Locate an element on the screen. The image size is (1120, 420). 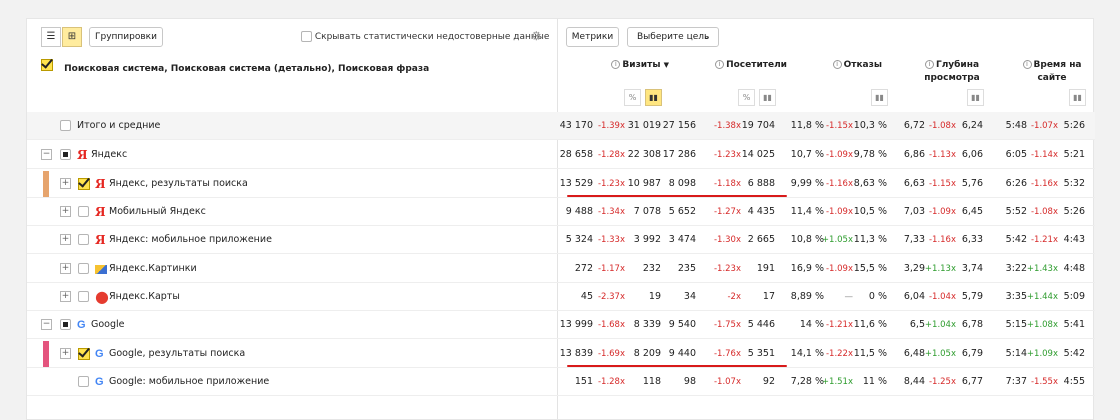
cell-time-d: +1.44x is located at coordinates (1042, 297).